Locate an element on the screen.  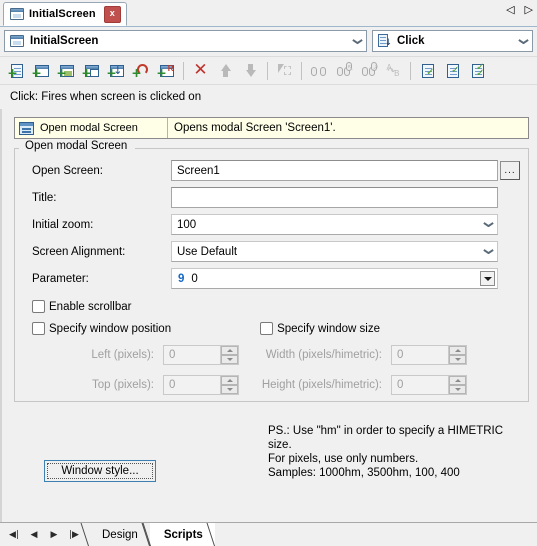
document-tab-initialscreen: InitialScreen x is located at coordinates (65, 14).